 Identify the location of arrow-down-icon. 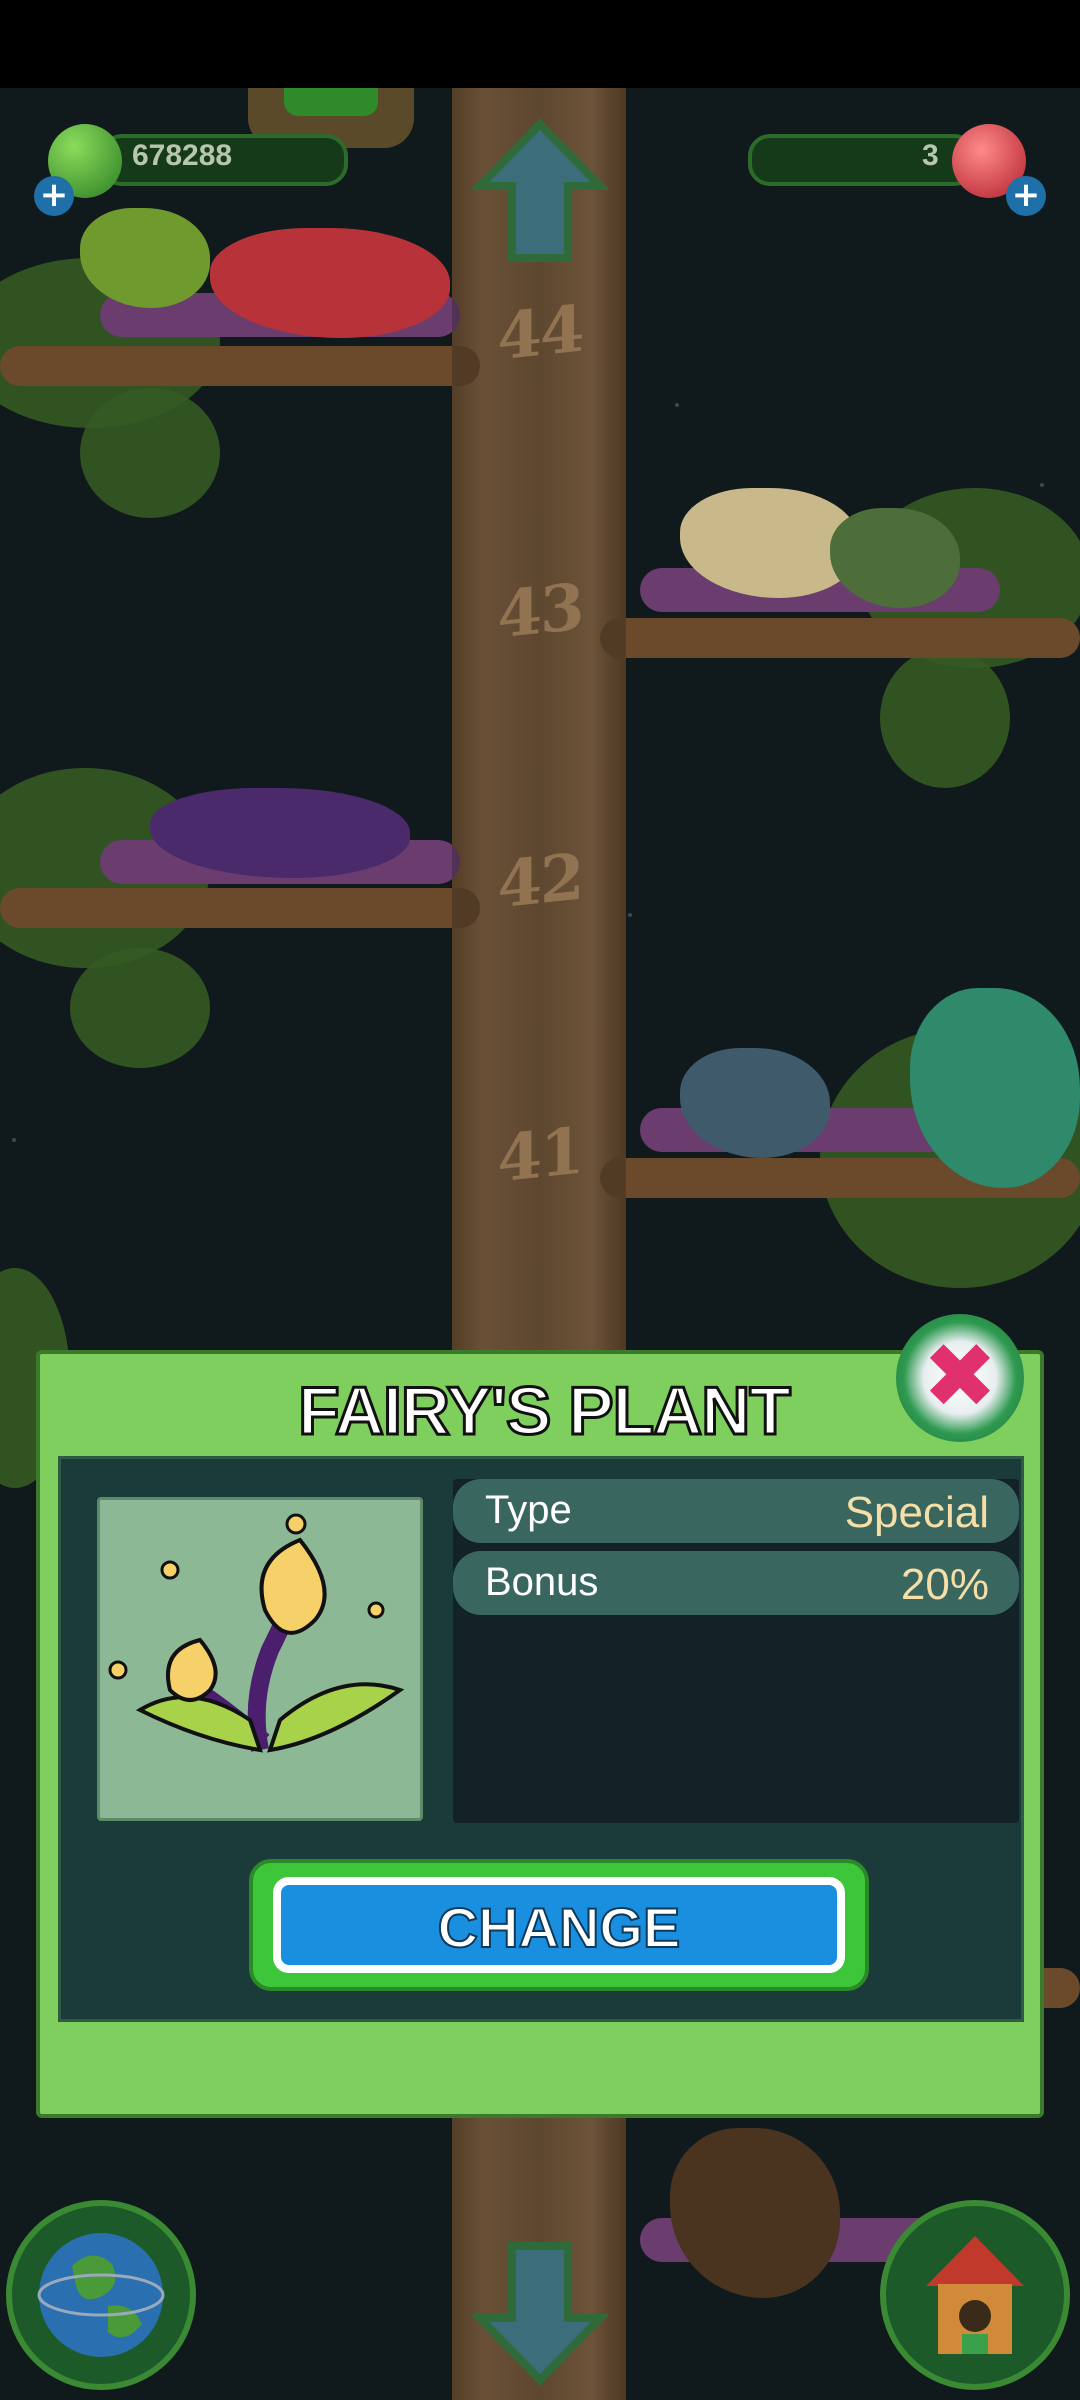
(540, 2314).